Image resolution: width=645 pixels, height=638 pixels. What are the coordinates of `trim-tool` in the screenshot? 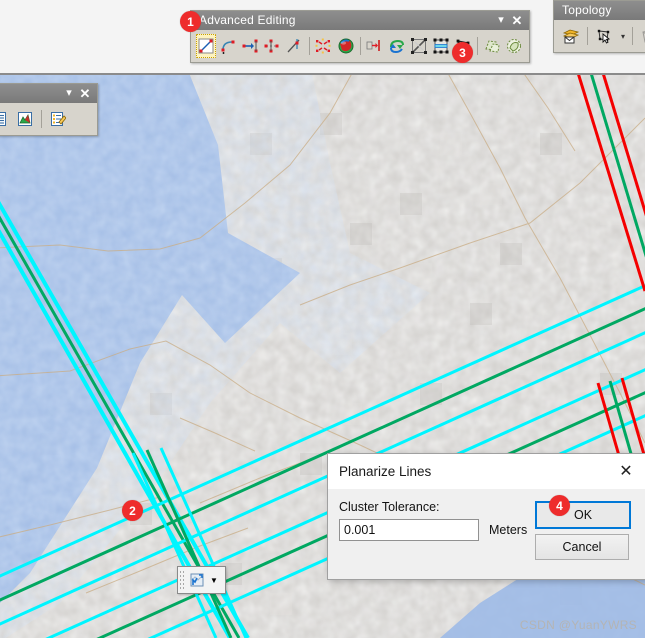 It's located at (272, 46).